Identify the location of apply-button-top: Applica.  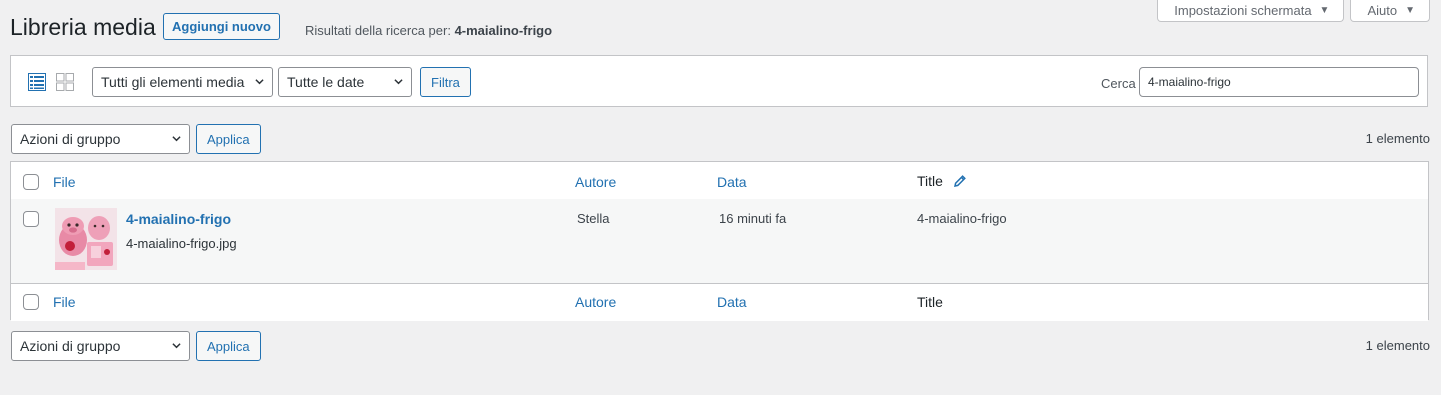
(228, 139).